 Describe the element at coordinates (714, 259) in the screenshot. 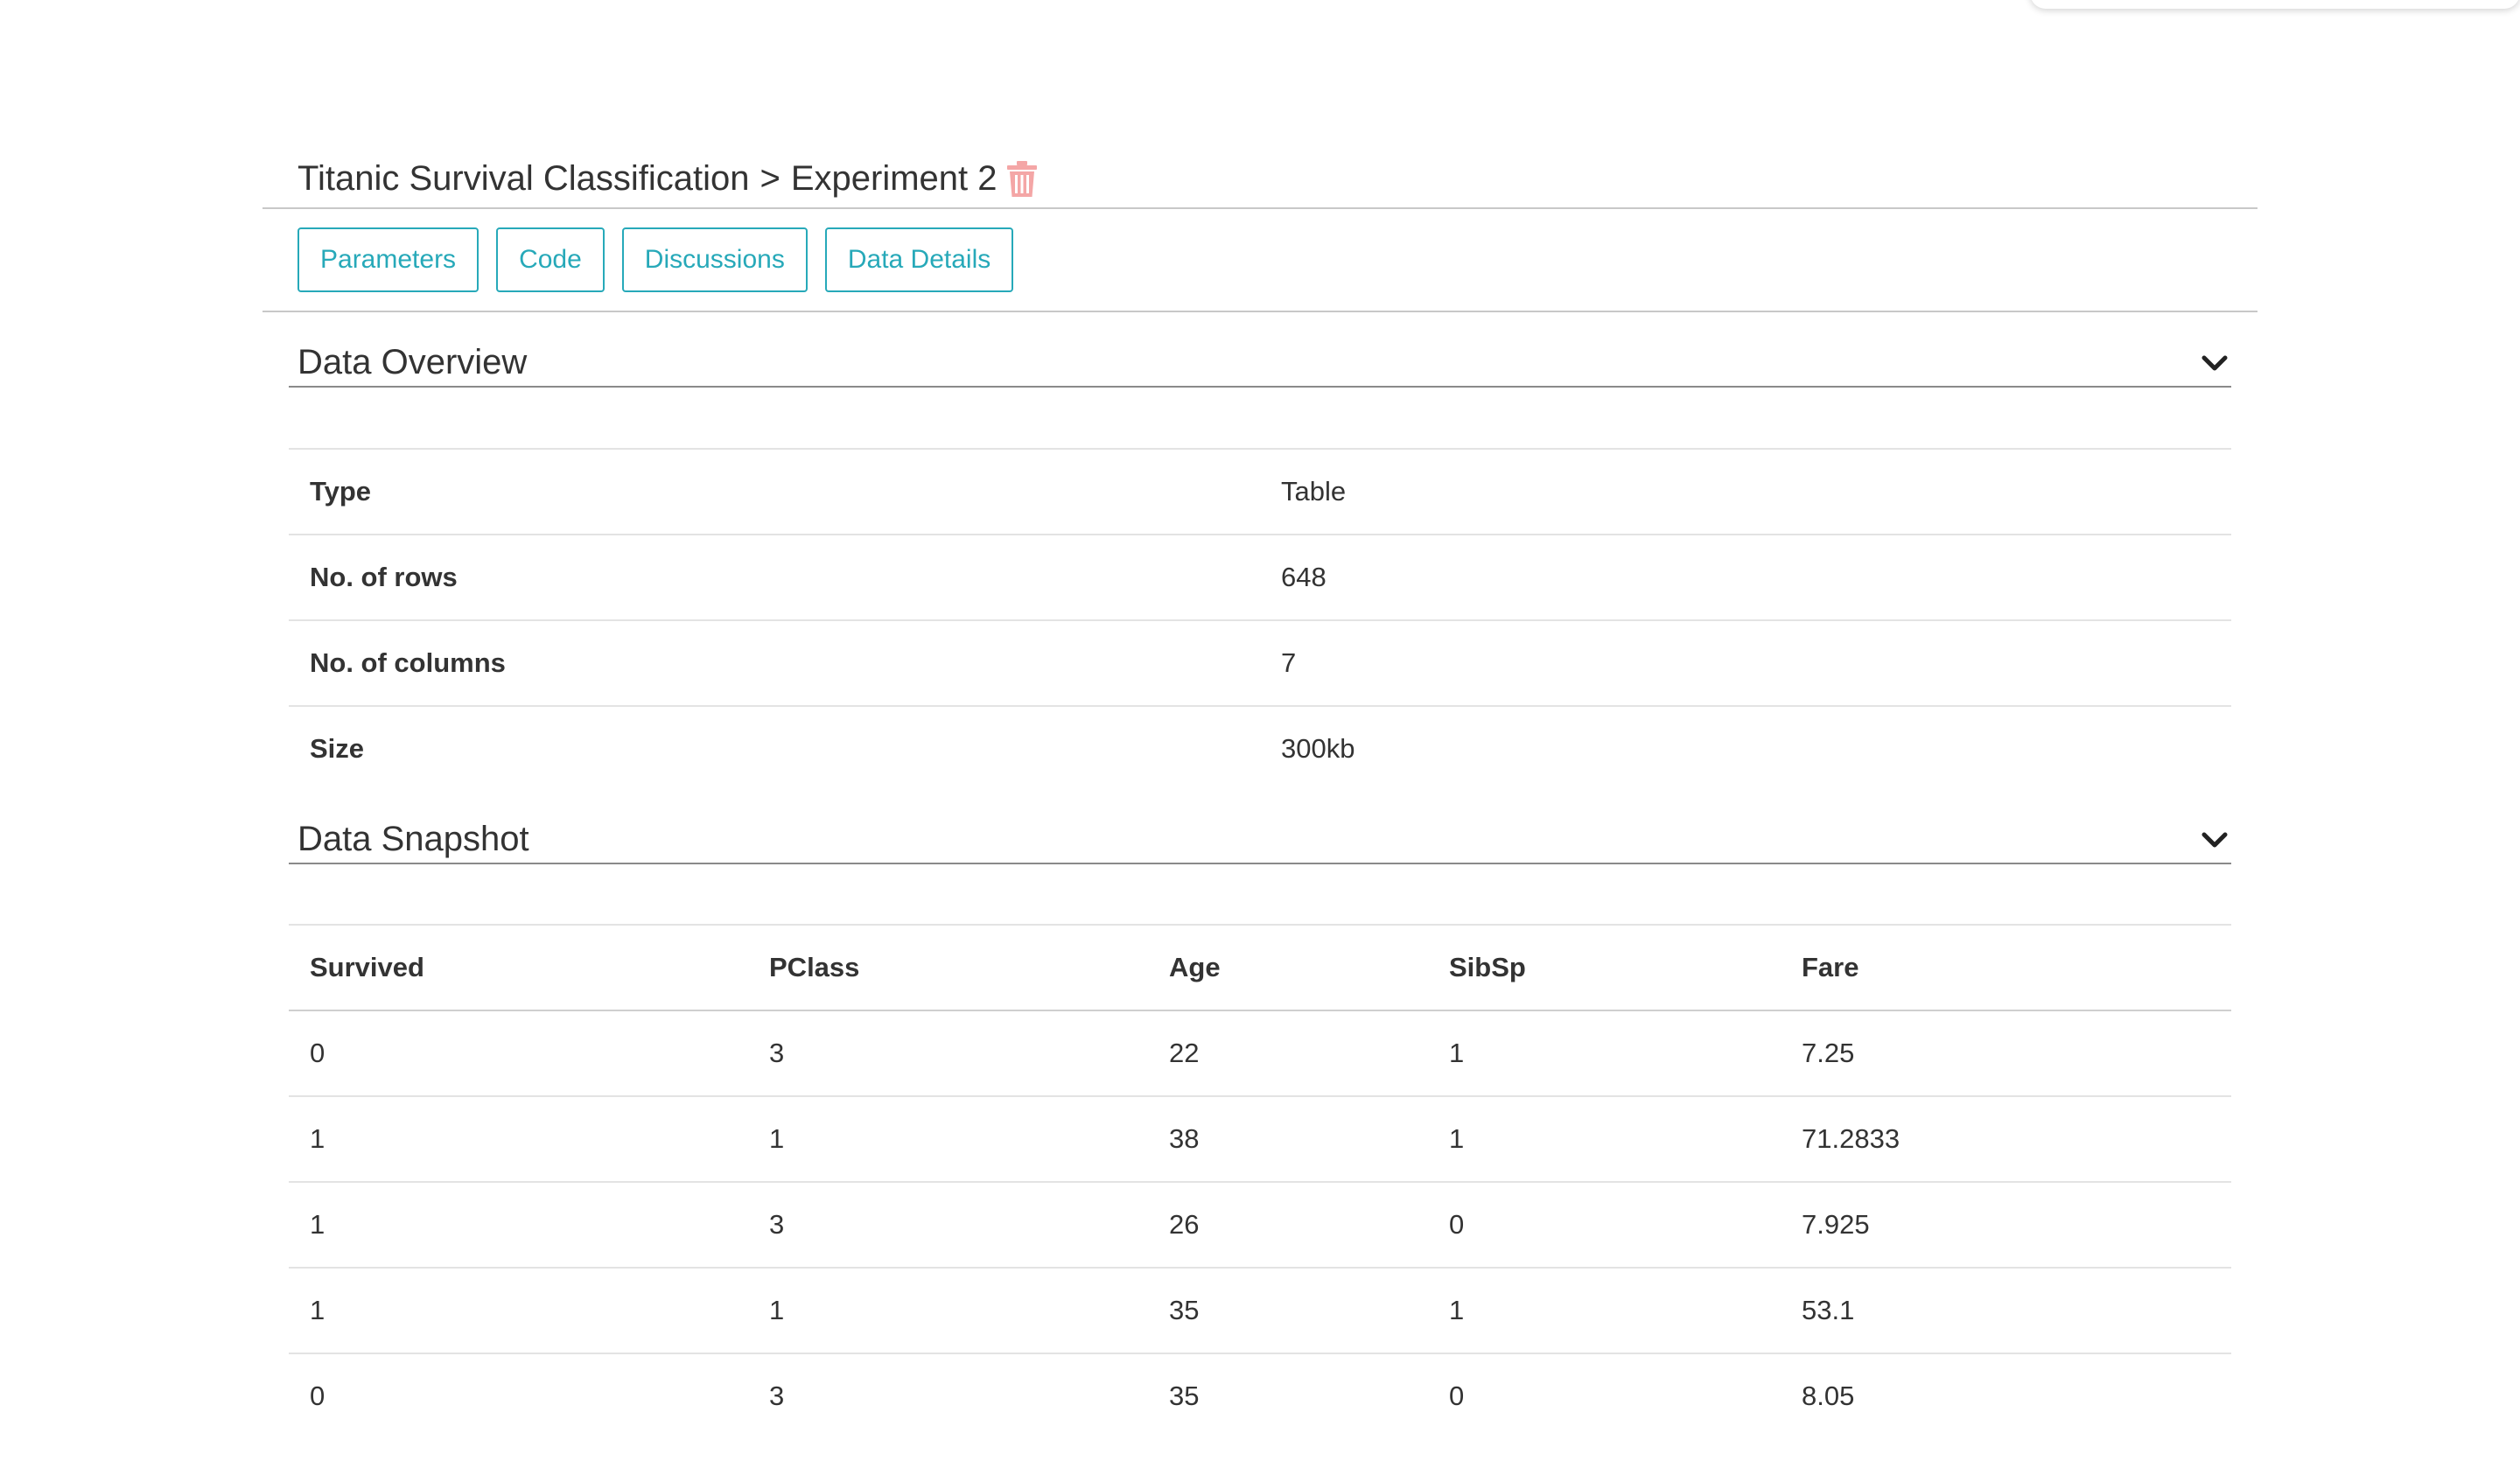

I see `tab-discussions: Discussions` at that location.